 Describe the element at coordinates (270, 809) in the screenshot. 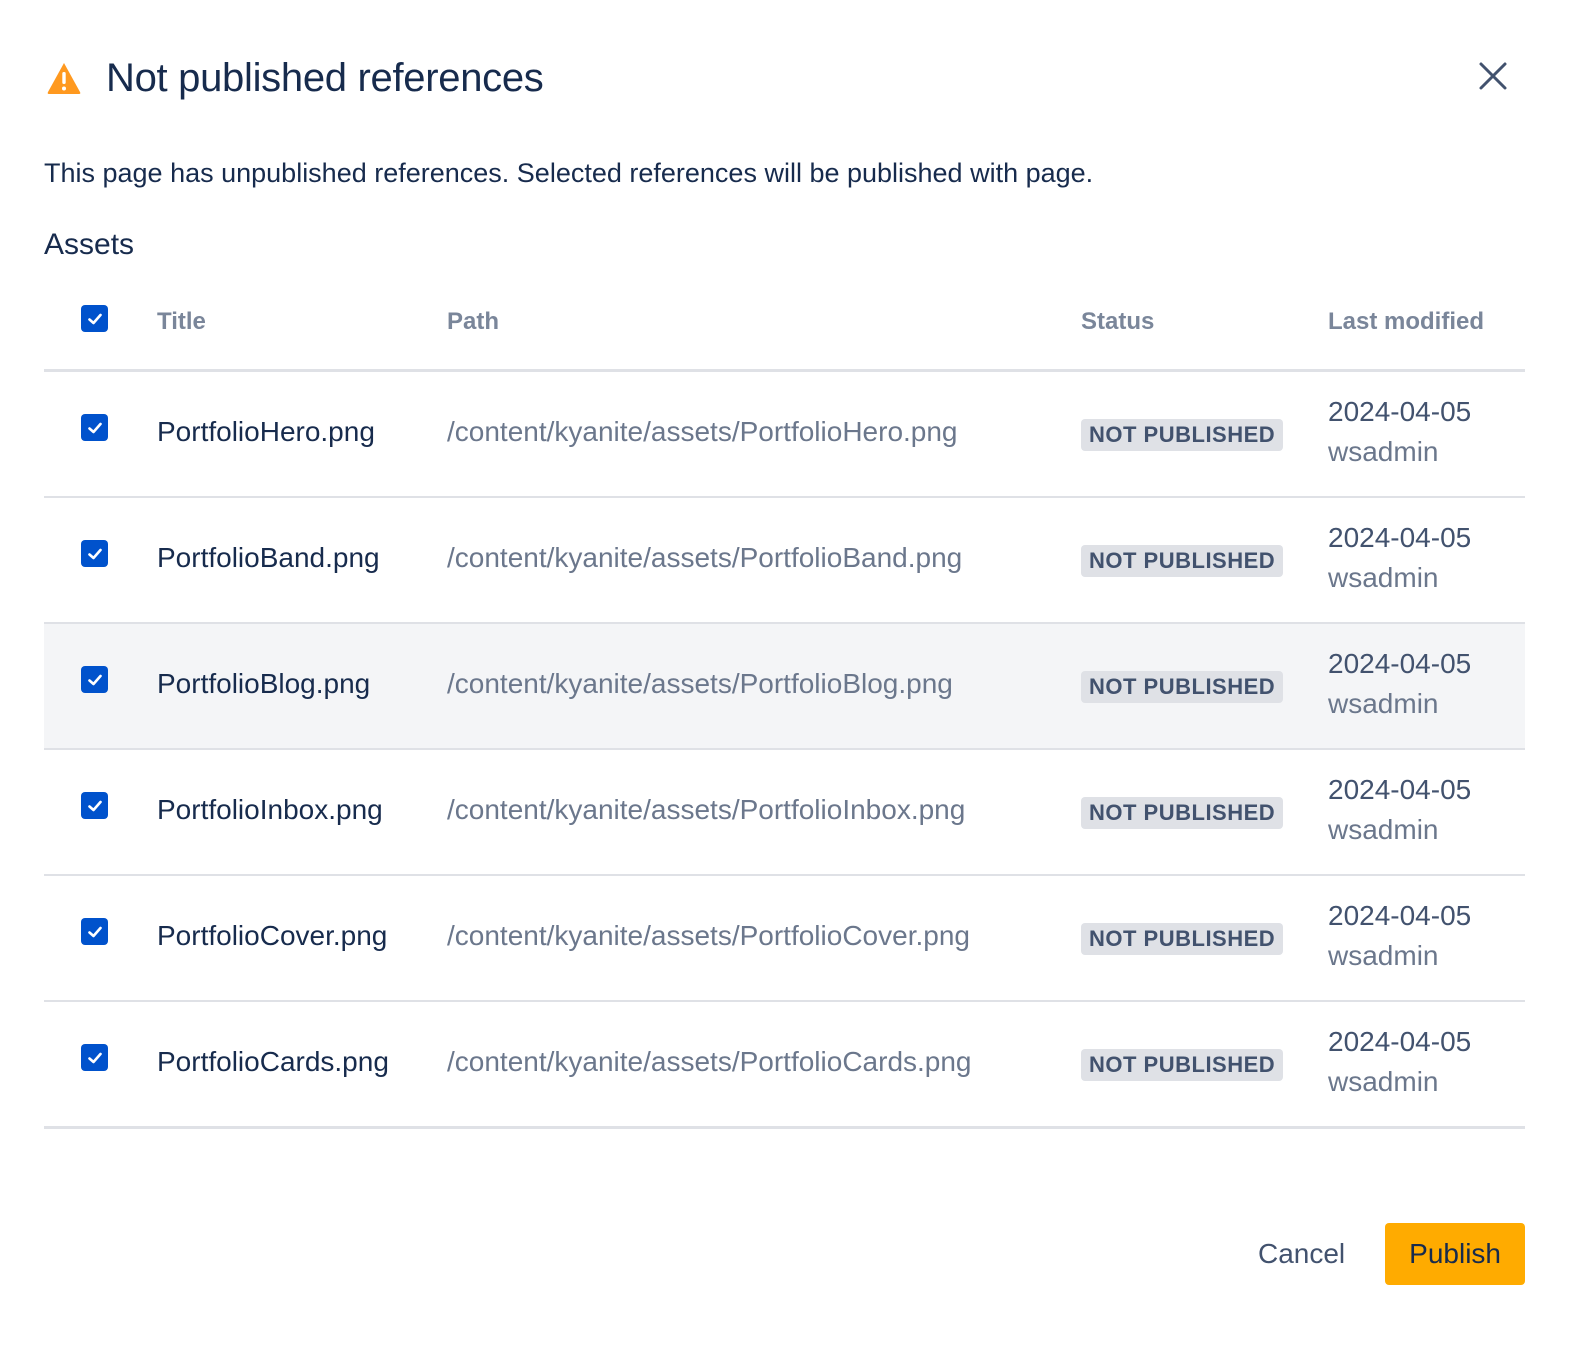

I see `row-title: PortfolioInbox.png` at that location.